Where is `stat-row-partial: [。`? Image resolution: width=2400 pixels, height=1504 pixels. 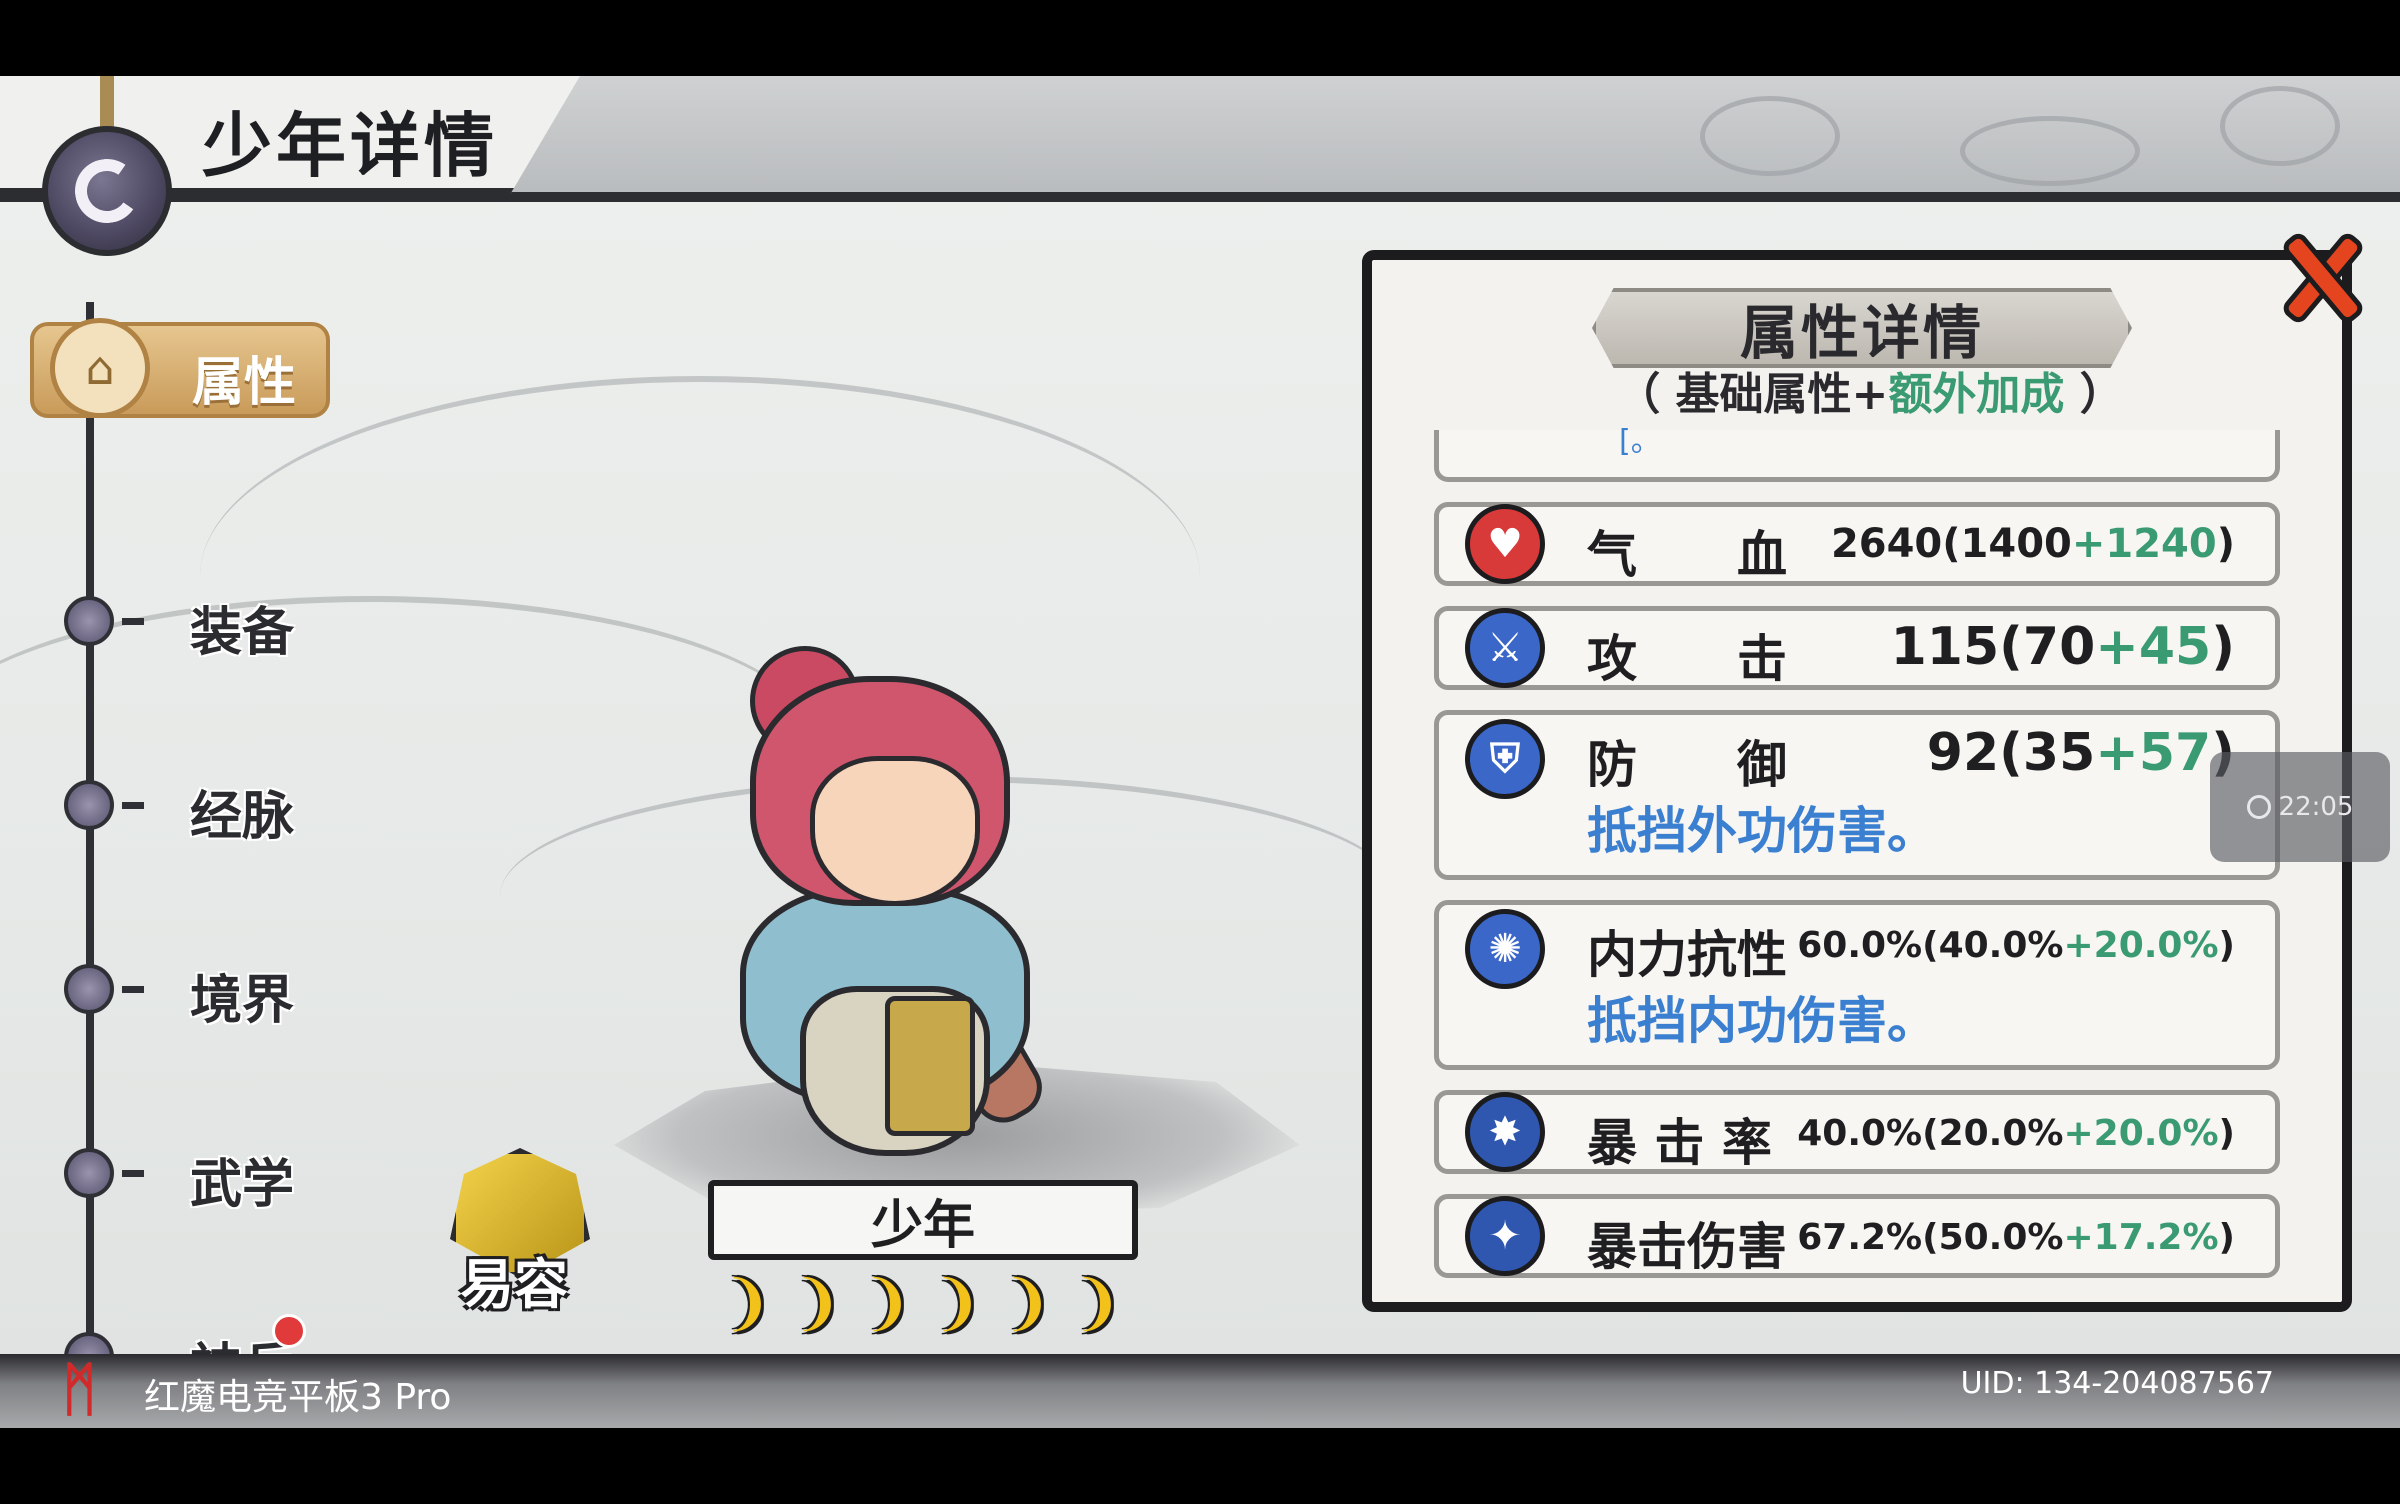 stat-row-partial: [。 is located at coordinates (1857, 453).